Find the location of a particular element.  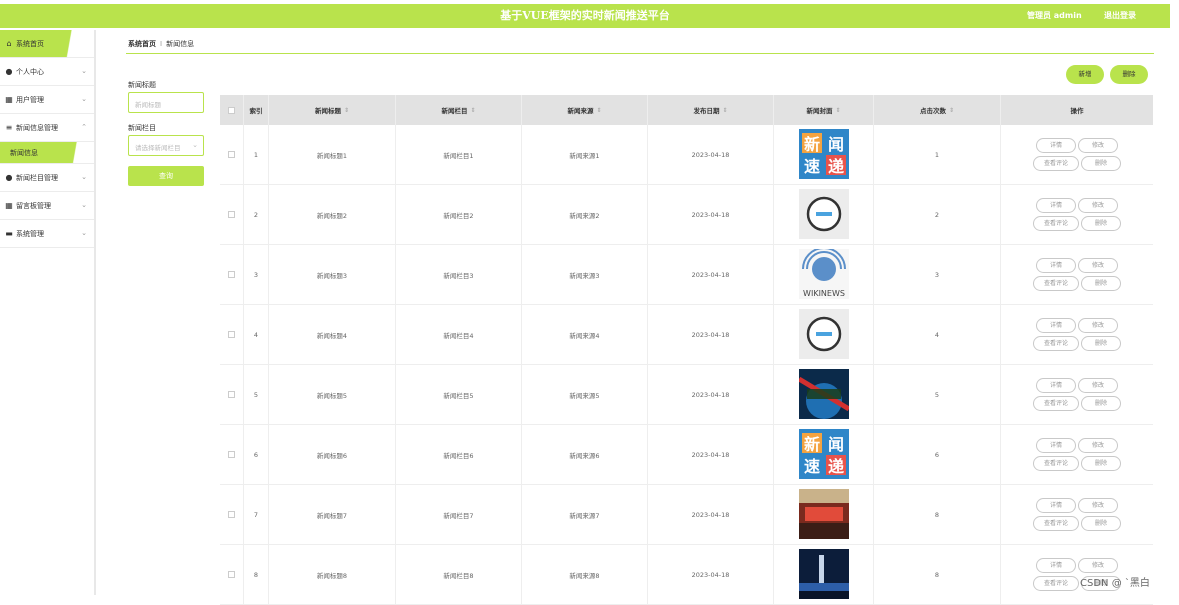

header-title-label: 新闻标题 is located at coordinates (327, 111).